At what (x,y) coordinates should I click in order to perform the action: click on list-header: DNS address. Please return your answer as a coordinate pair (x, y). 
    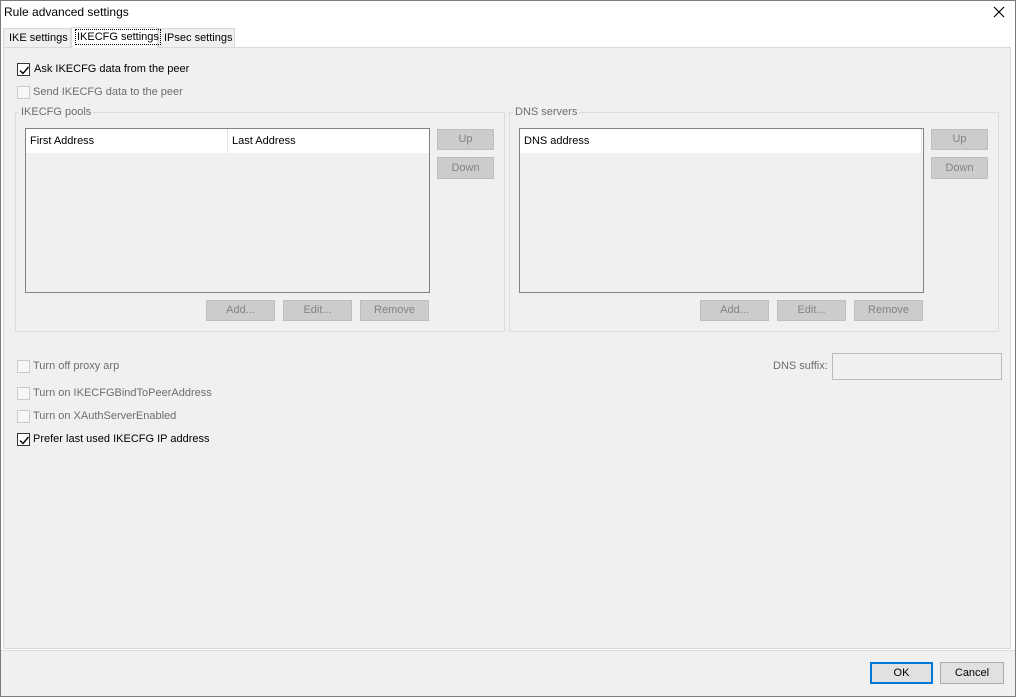
    Looking at the image, I should click on (721, 141).